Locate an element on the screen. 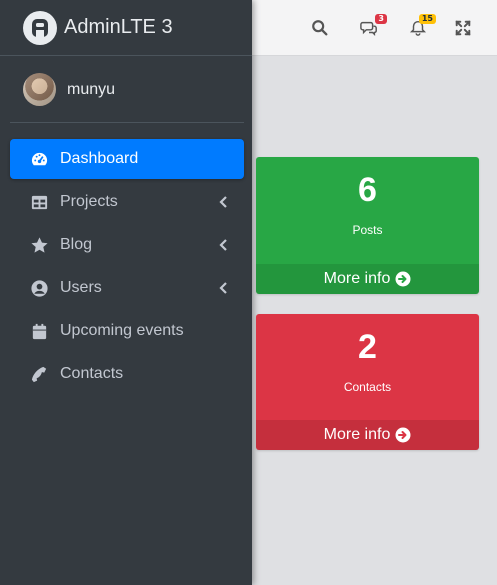  posts-card: 6 Posts More info is located at coordinates (367, 225).